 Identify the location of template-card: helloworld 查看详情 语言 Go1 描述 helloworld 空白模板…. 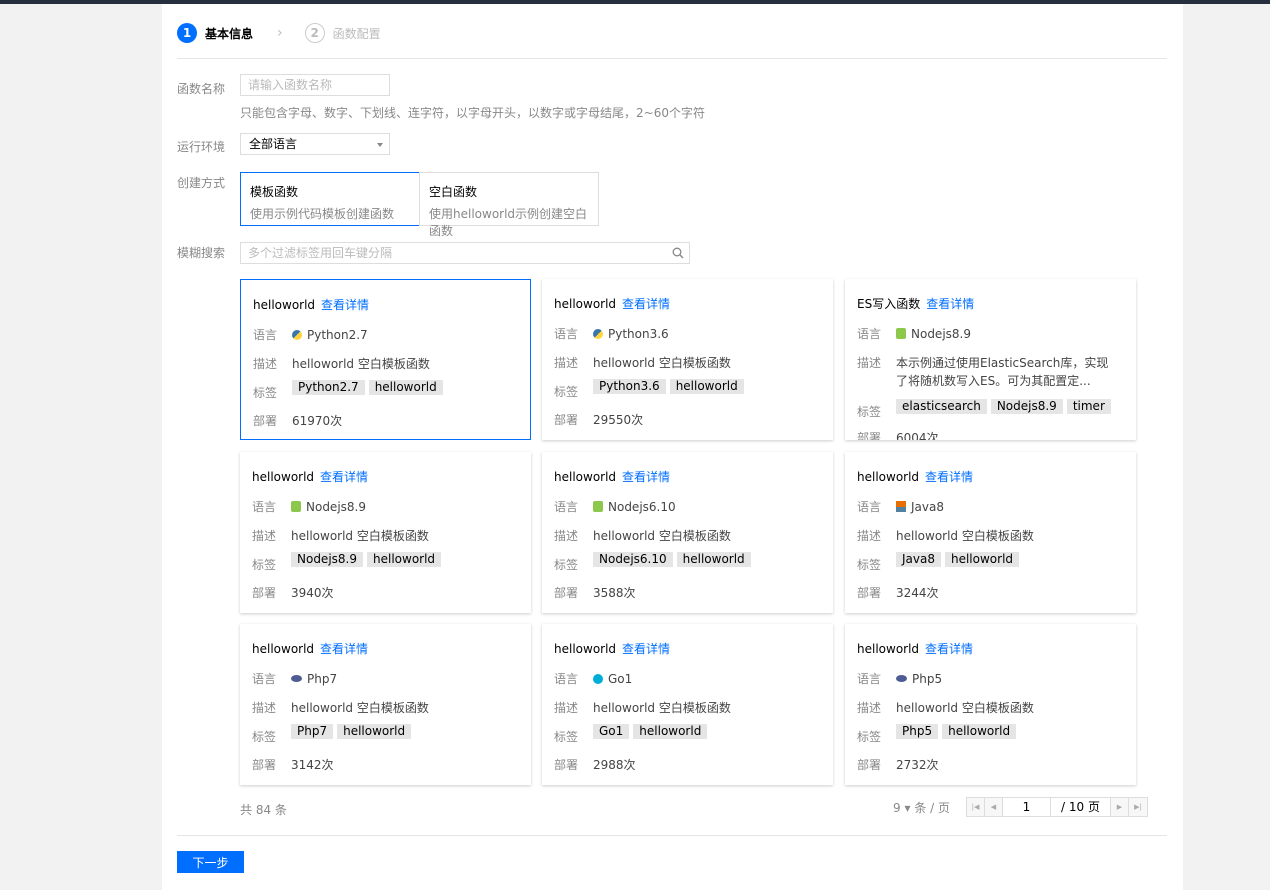
(687, 704).